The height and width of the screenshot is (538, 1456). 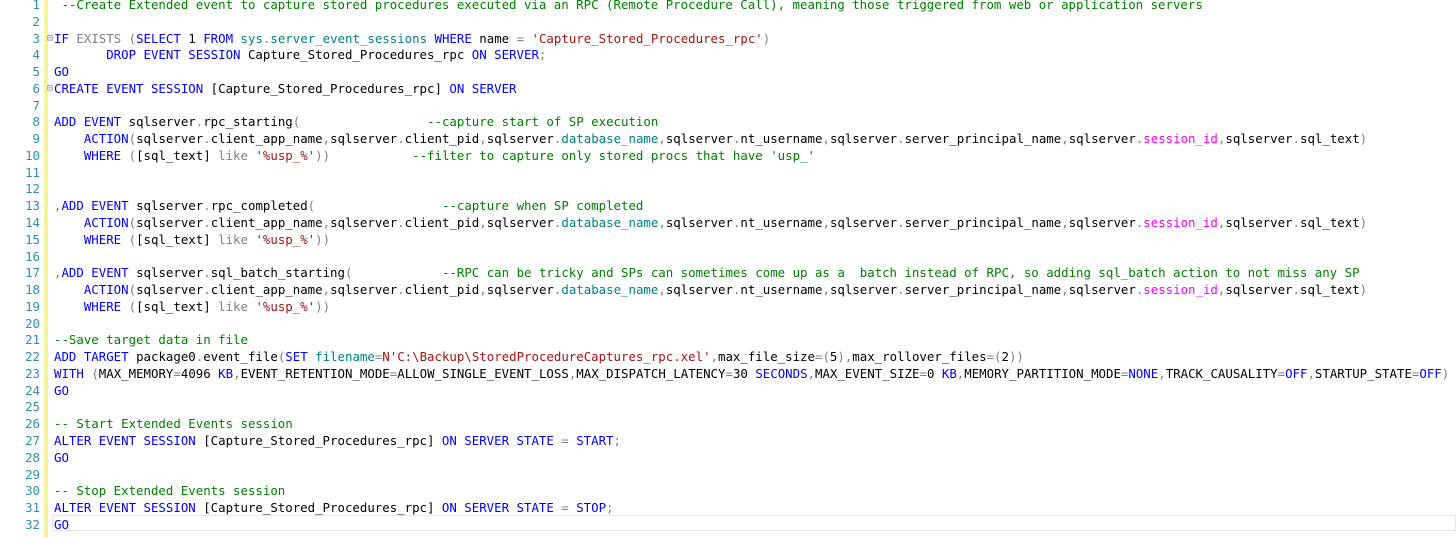 I want to click on code-token: rpc_completed, so click(x=259, y=206).